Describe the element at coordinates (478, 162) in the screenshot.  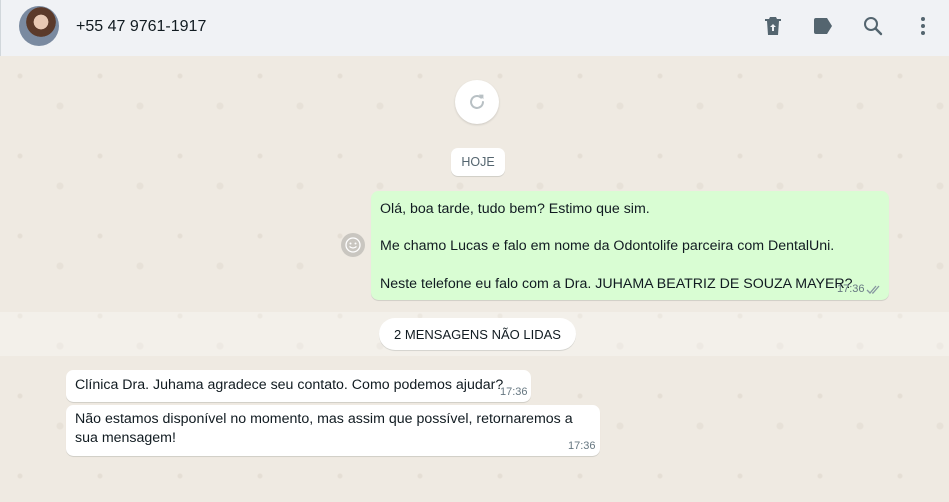
I see `date-divider: HOJE` at that location.